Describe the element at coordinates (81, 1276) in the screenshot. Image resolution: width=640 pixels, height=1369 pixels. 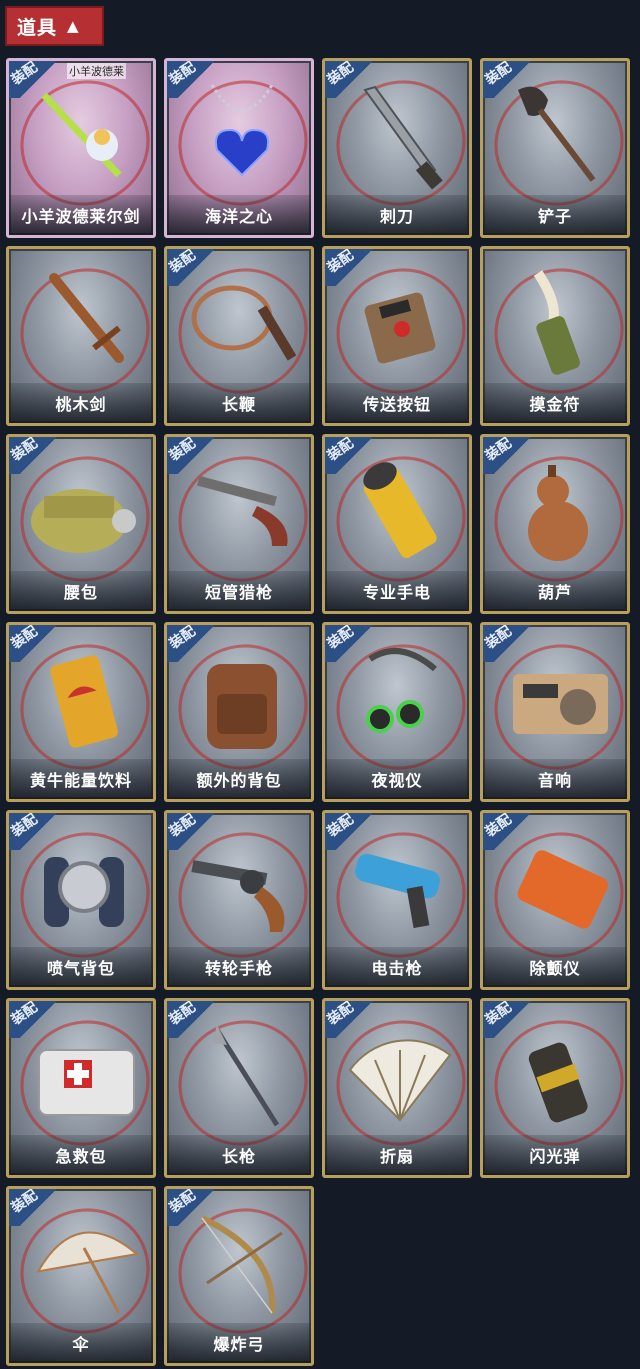
I see `item-card: 装配伞` at that location.